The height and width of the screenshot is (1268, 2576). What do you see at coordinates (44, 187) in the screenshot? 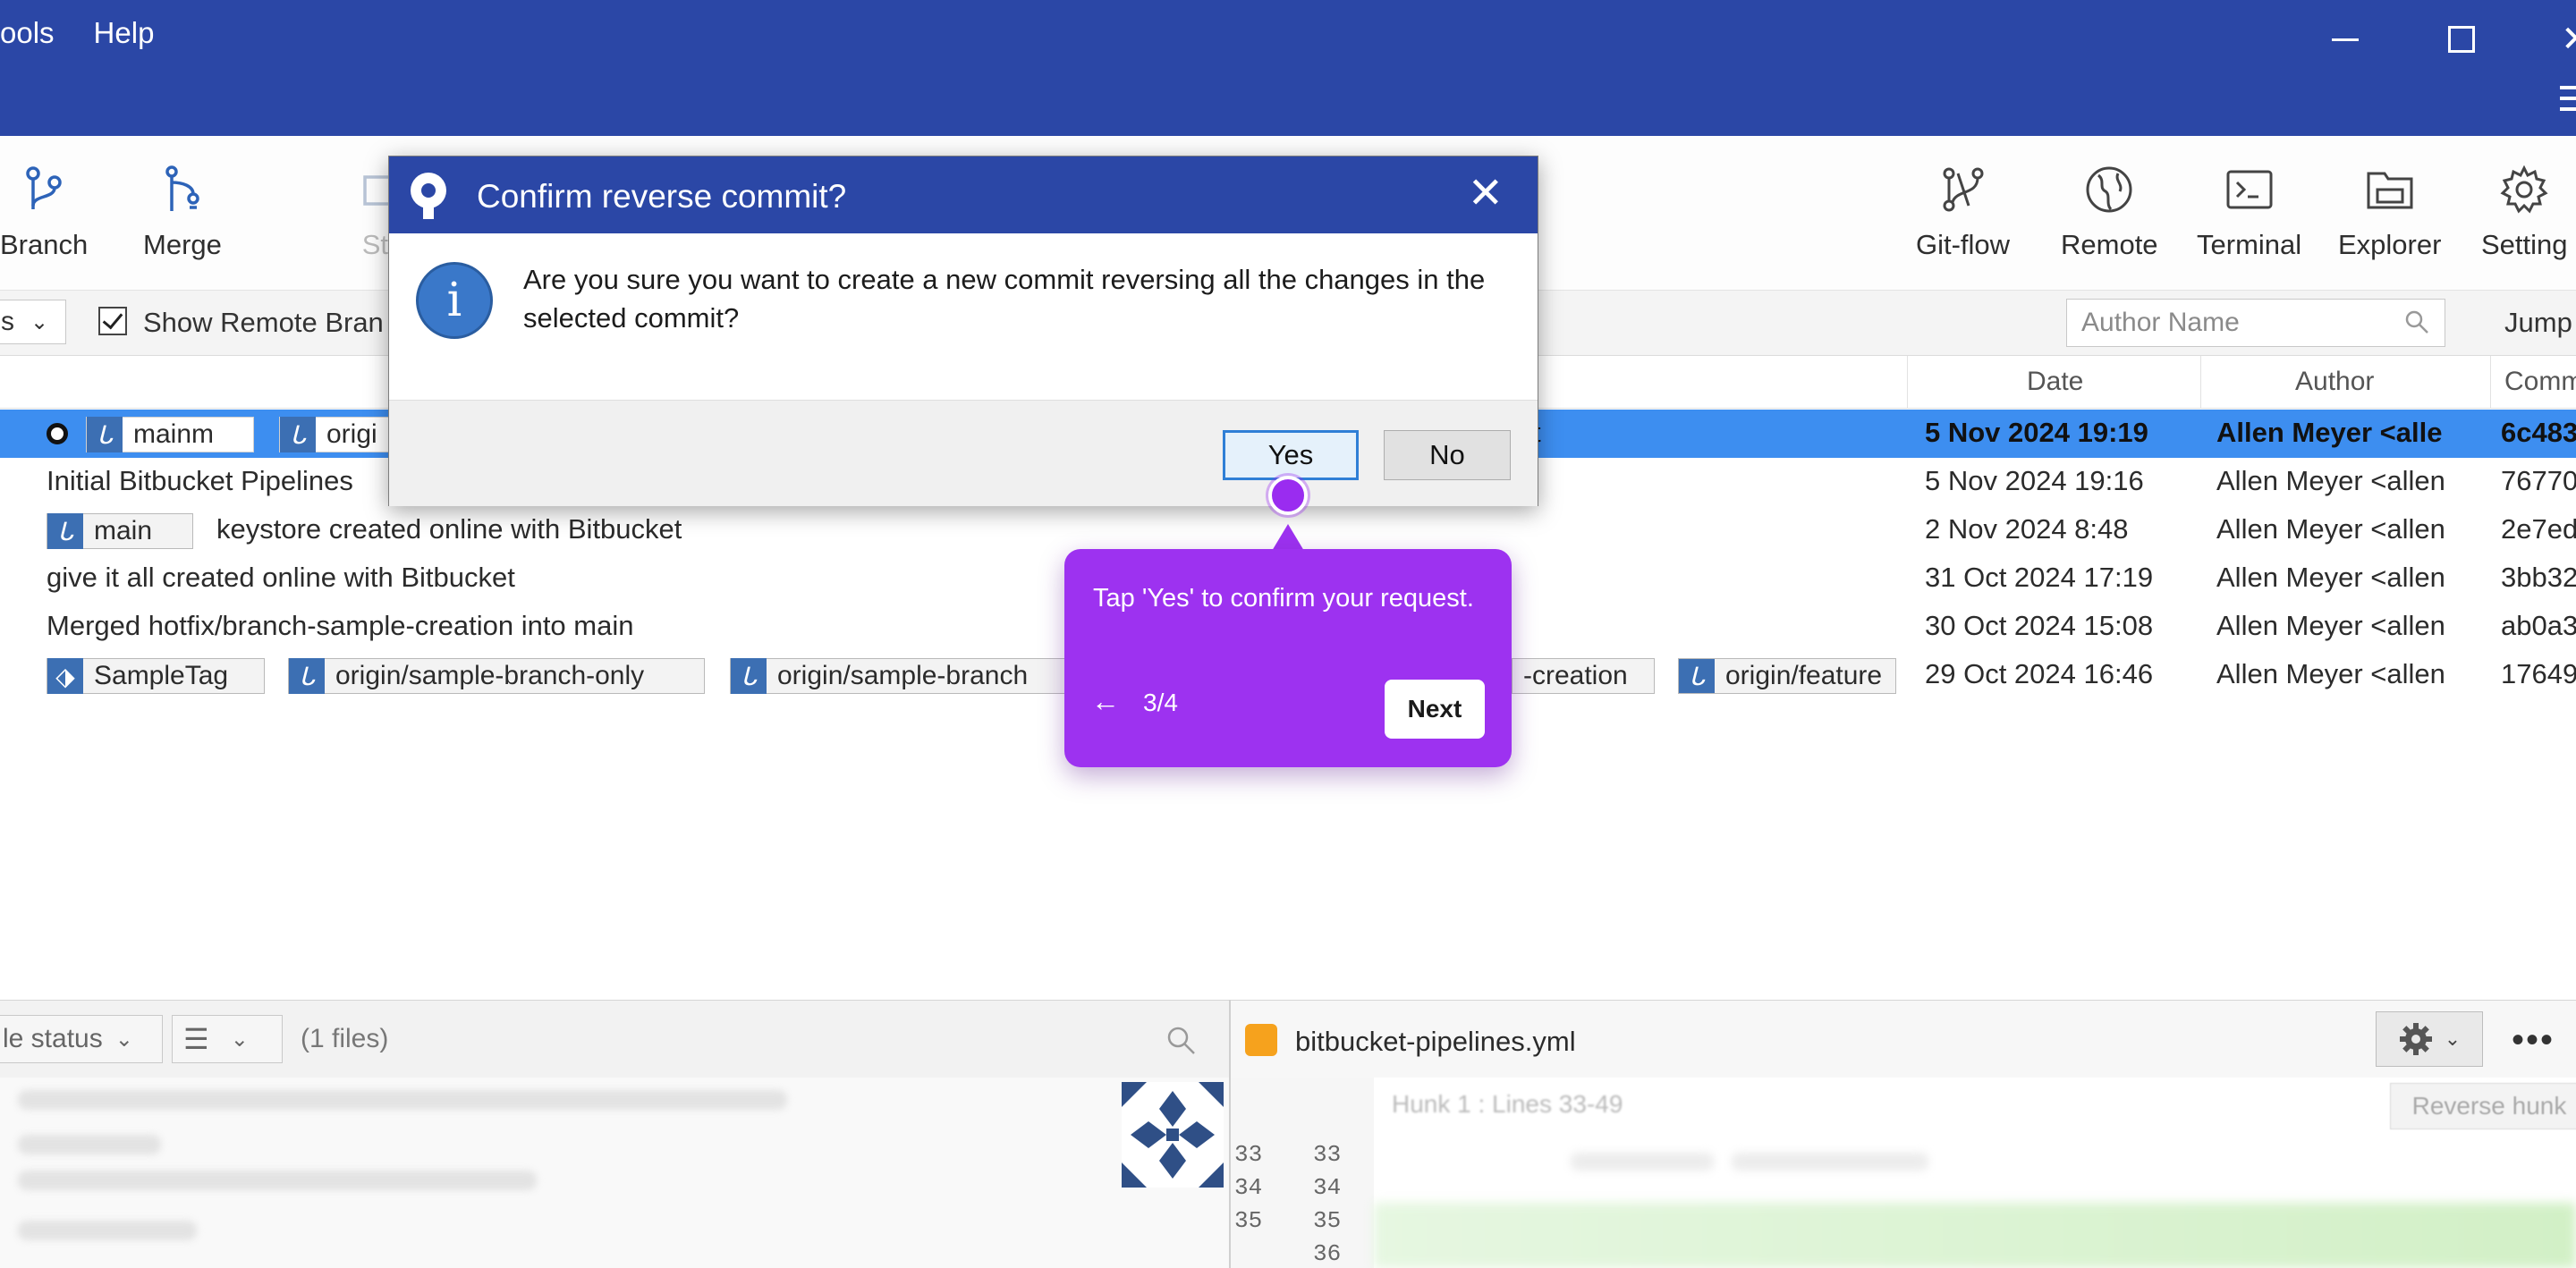
I see `branch-icon` at bounding box center [44, 187].